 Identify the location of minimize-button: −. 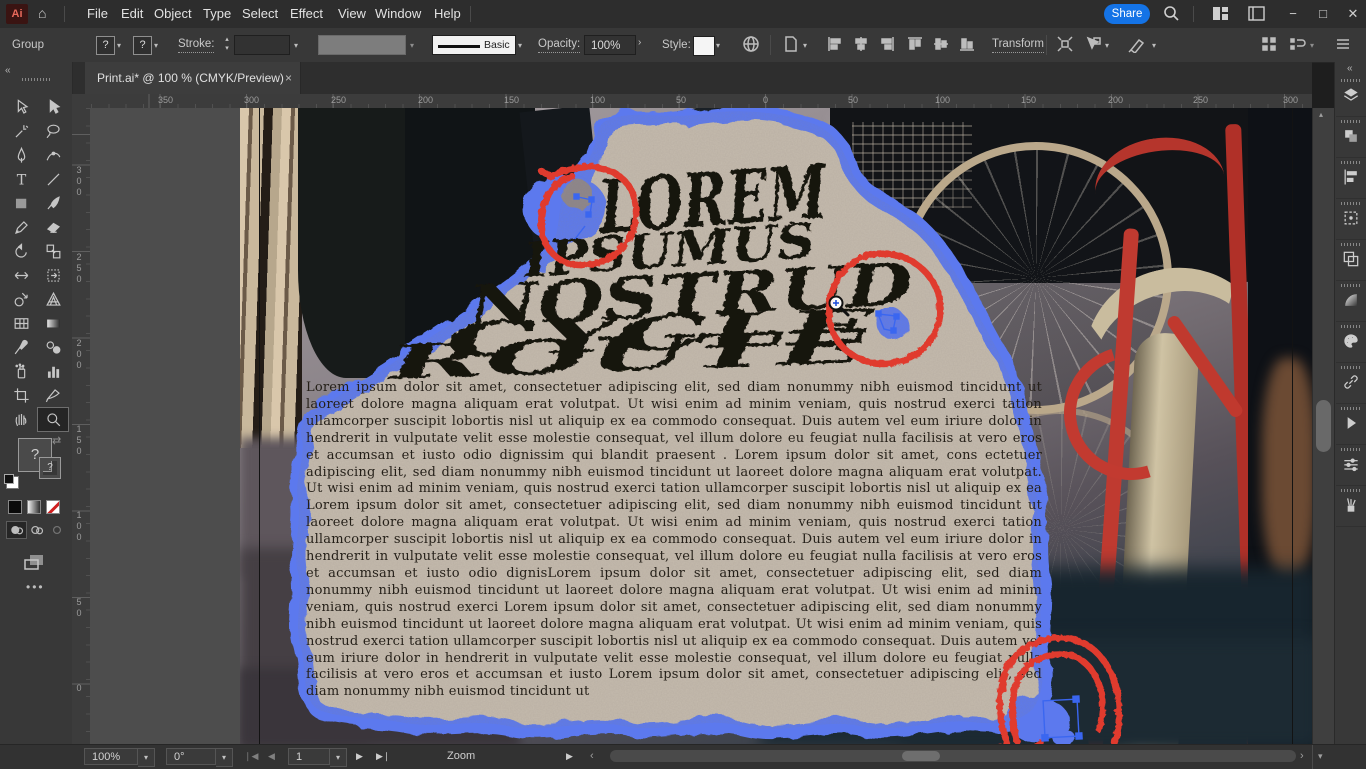
(1293, 14).